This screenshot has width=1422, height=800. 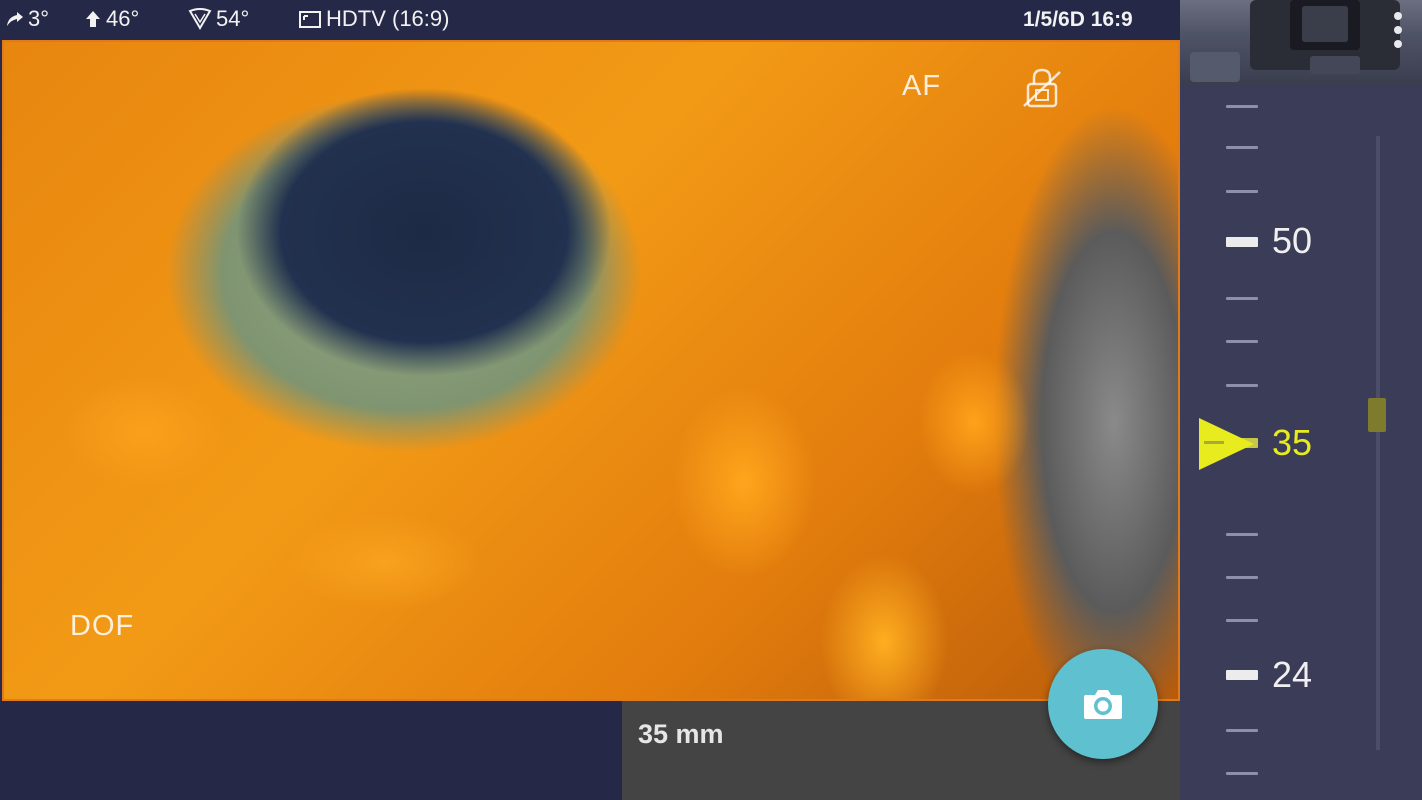 I want to click on scale-scroll-thumb, so click(x=1377, y=415).